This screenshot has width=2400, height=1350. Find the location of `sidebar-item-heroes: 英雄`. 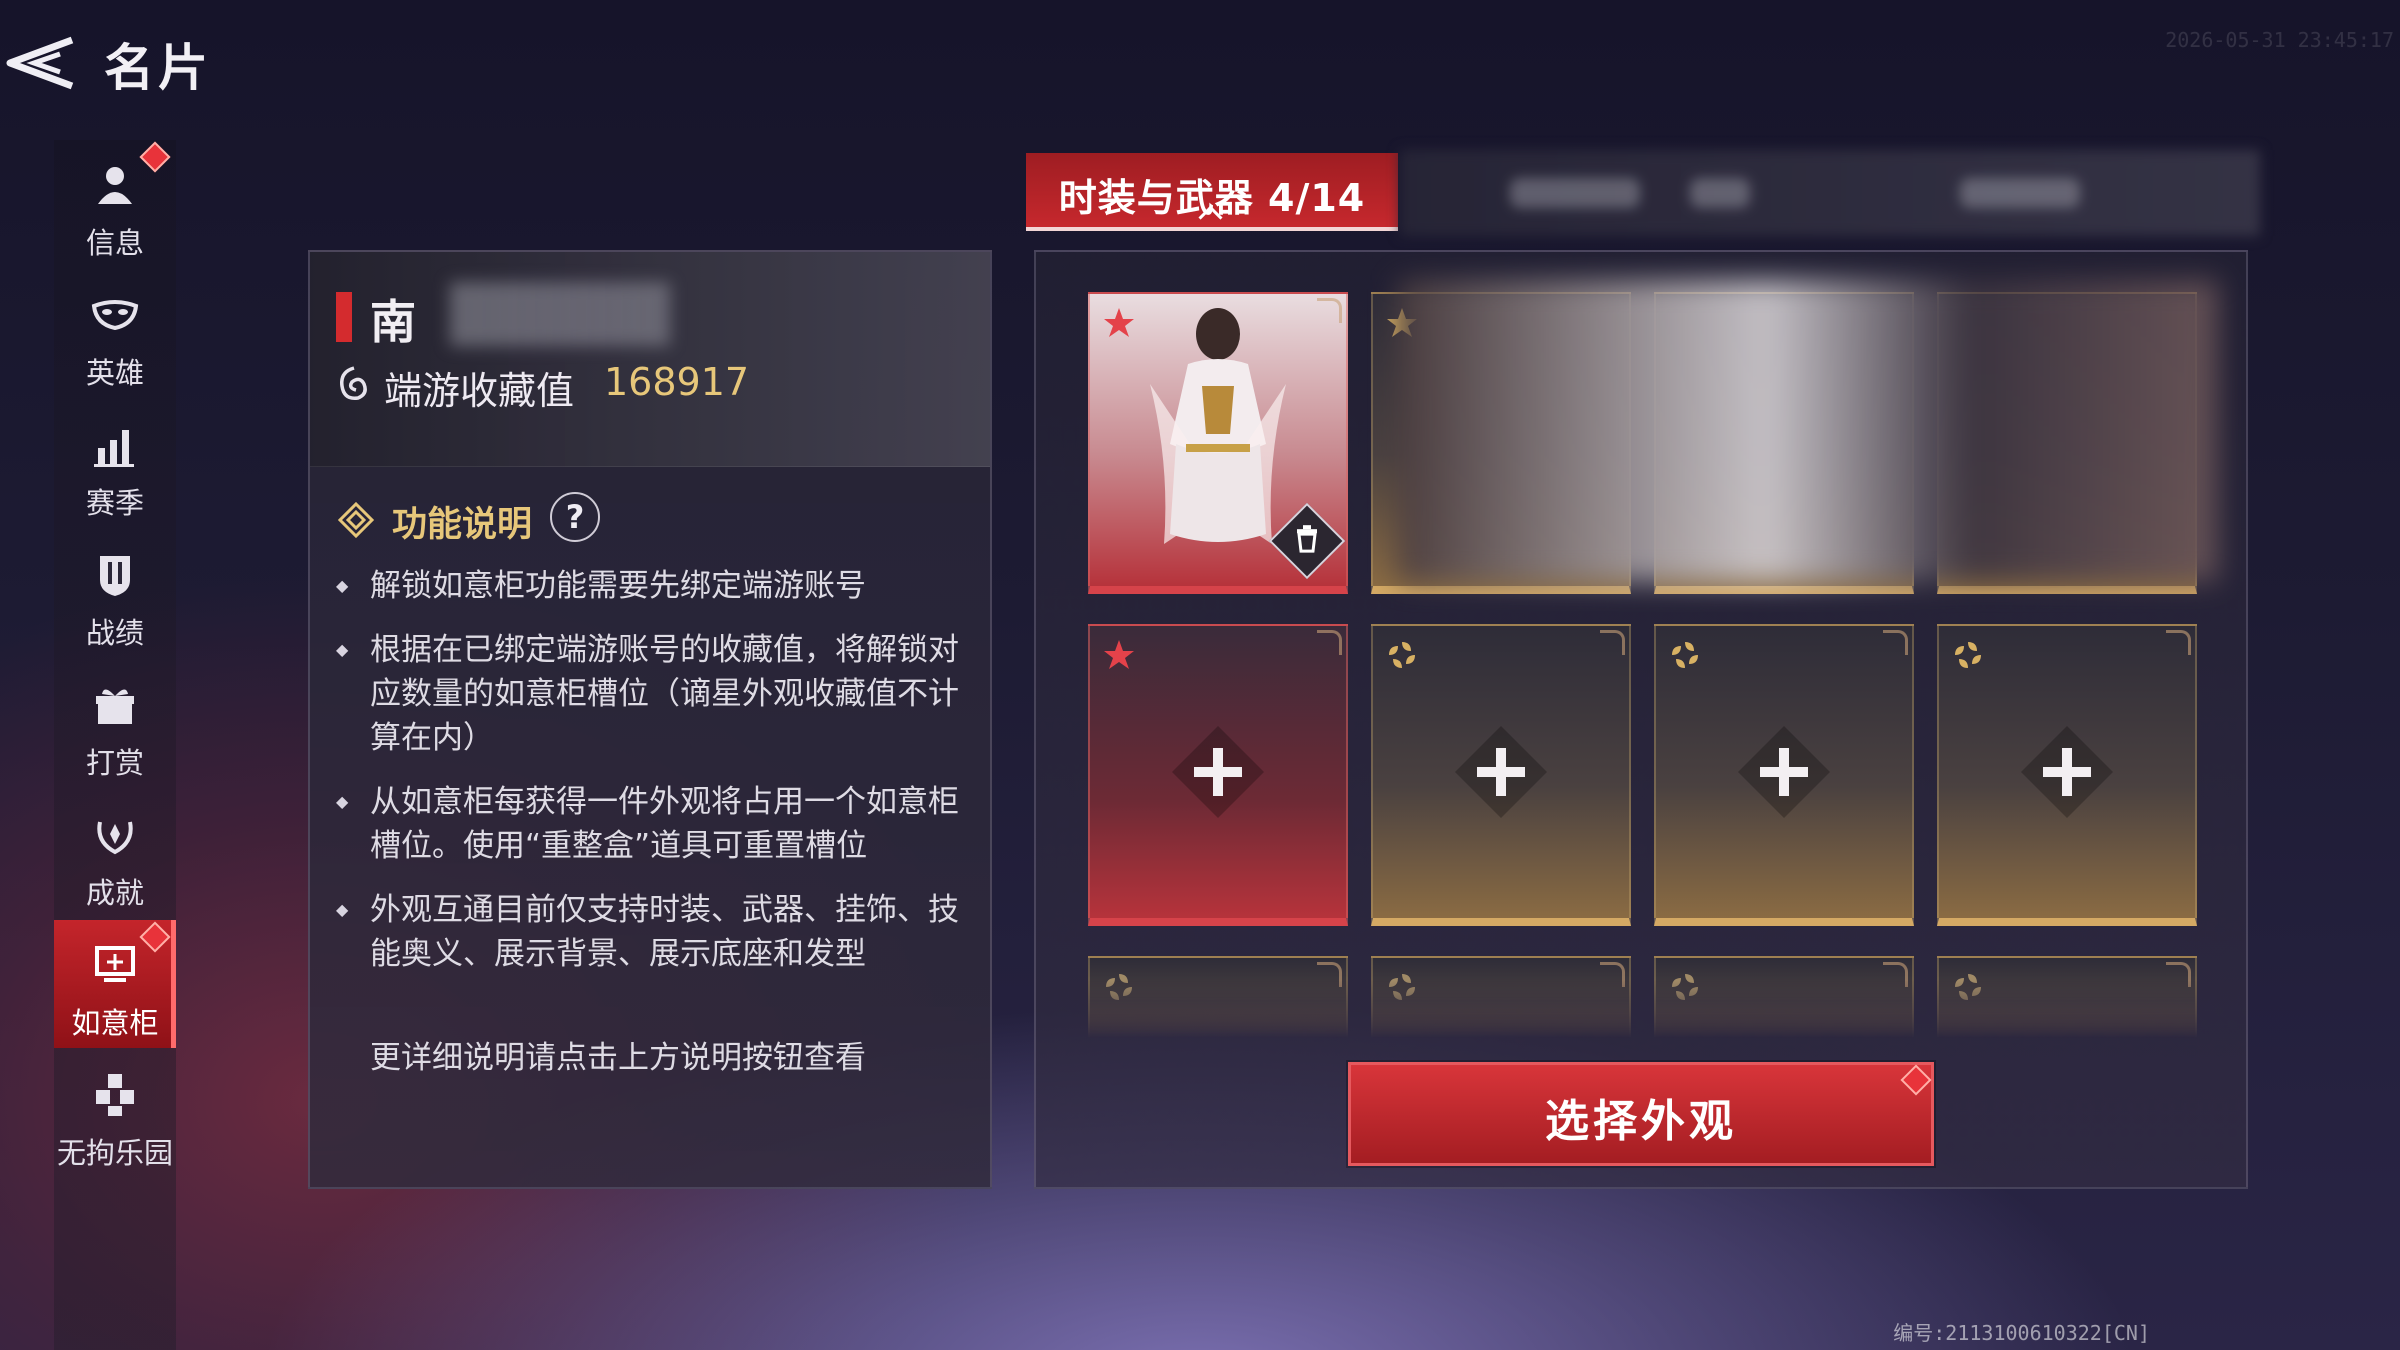

sidebar-item-heroes: 英雄 is located at coordinates (115, 334).